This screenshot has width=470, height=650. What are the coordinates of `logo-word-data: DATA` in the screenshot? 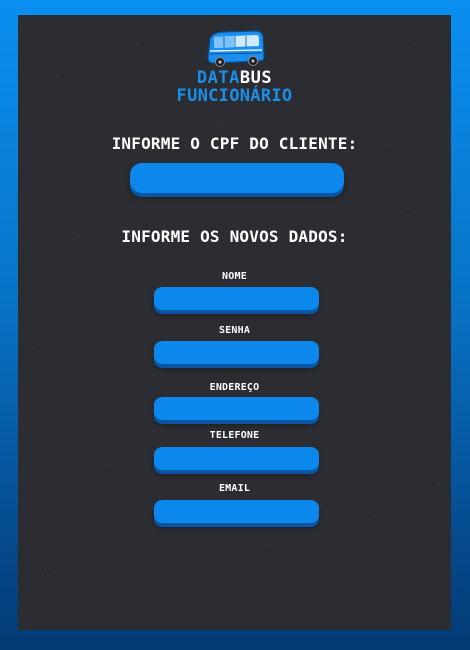 It's located at (218, 78).